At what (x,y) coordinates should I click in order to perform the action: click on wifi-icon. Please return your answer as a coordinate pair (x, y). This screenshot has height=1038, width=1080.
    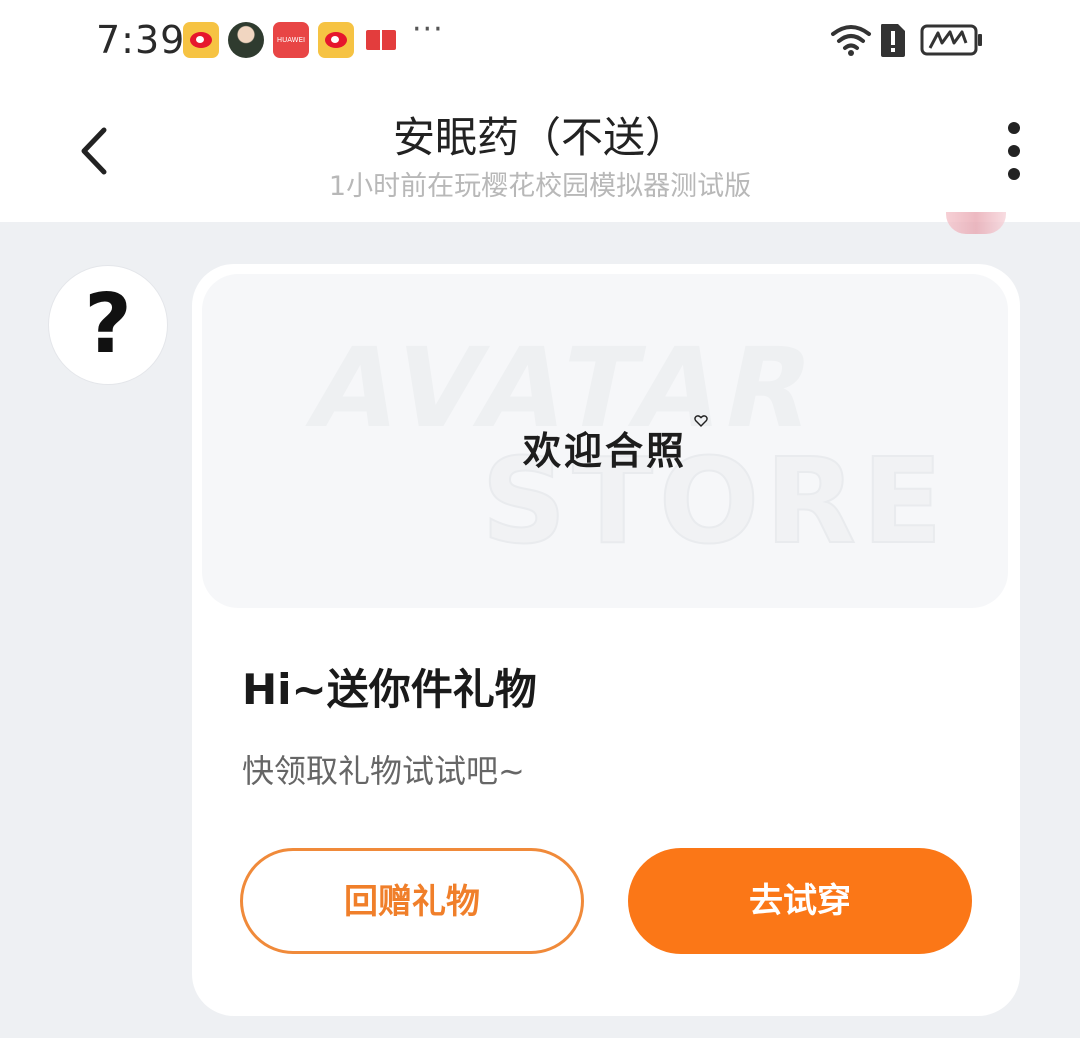
    Looking at the image, I should click on (851, 40).